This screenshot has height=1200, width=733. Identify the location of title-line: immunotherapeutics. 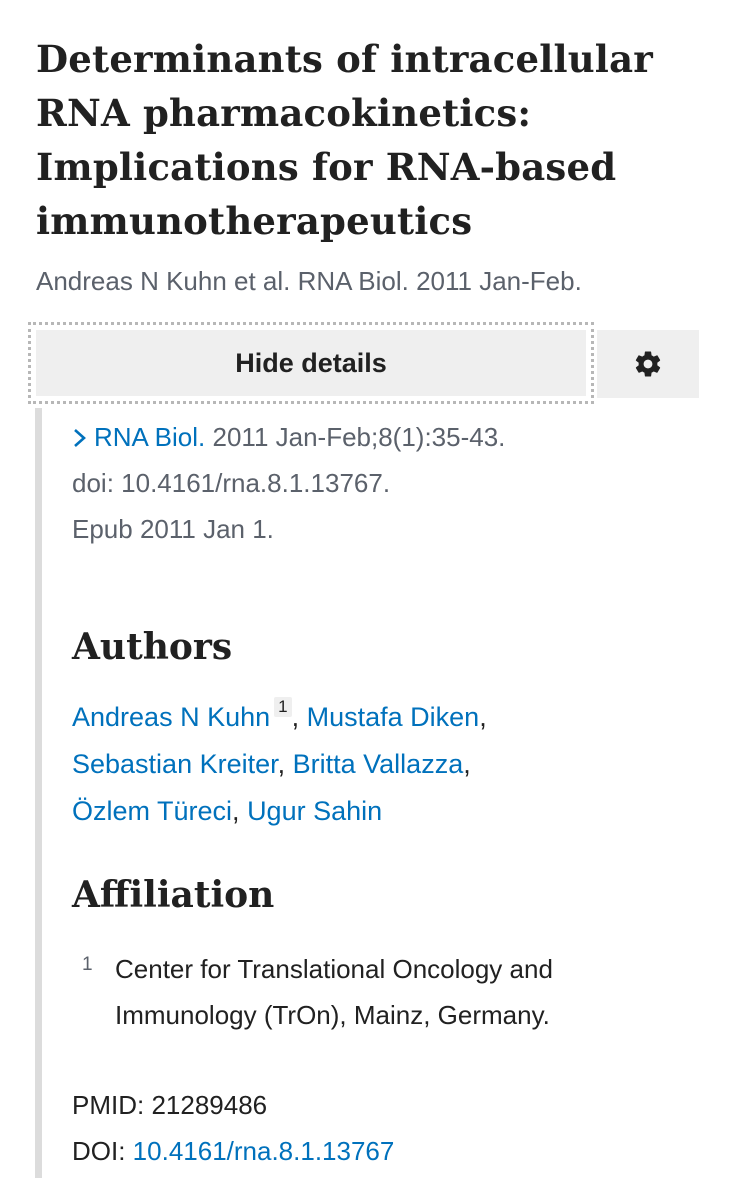
(254, 221).